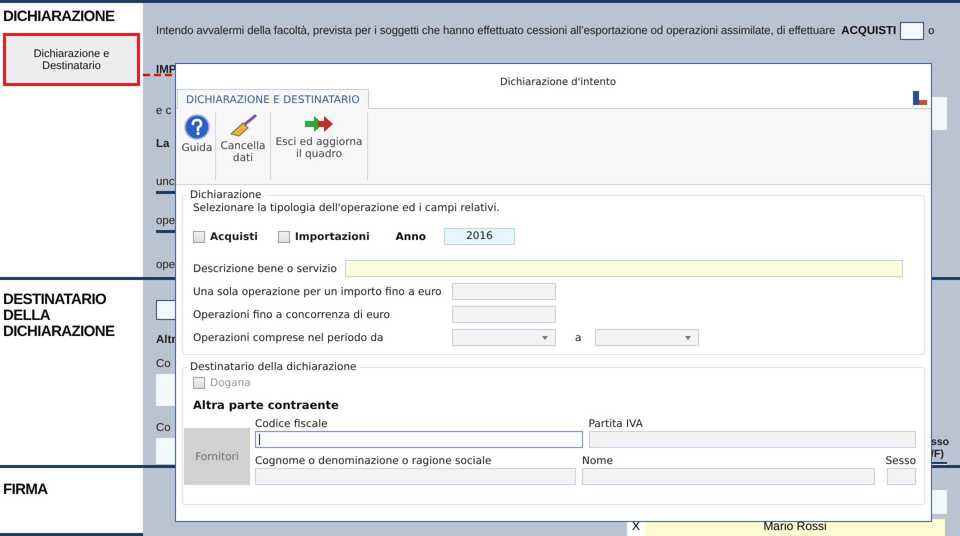 The width and height of the screenshot is (960, 536). What do you see at coordinates (900, 461) in the screenshot?
I see `field-label: Sesso` at bounding box center [900, 461].